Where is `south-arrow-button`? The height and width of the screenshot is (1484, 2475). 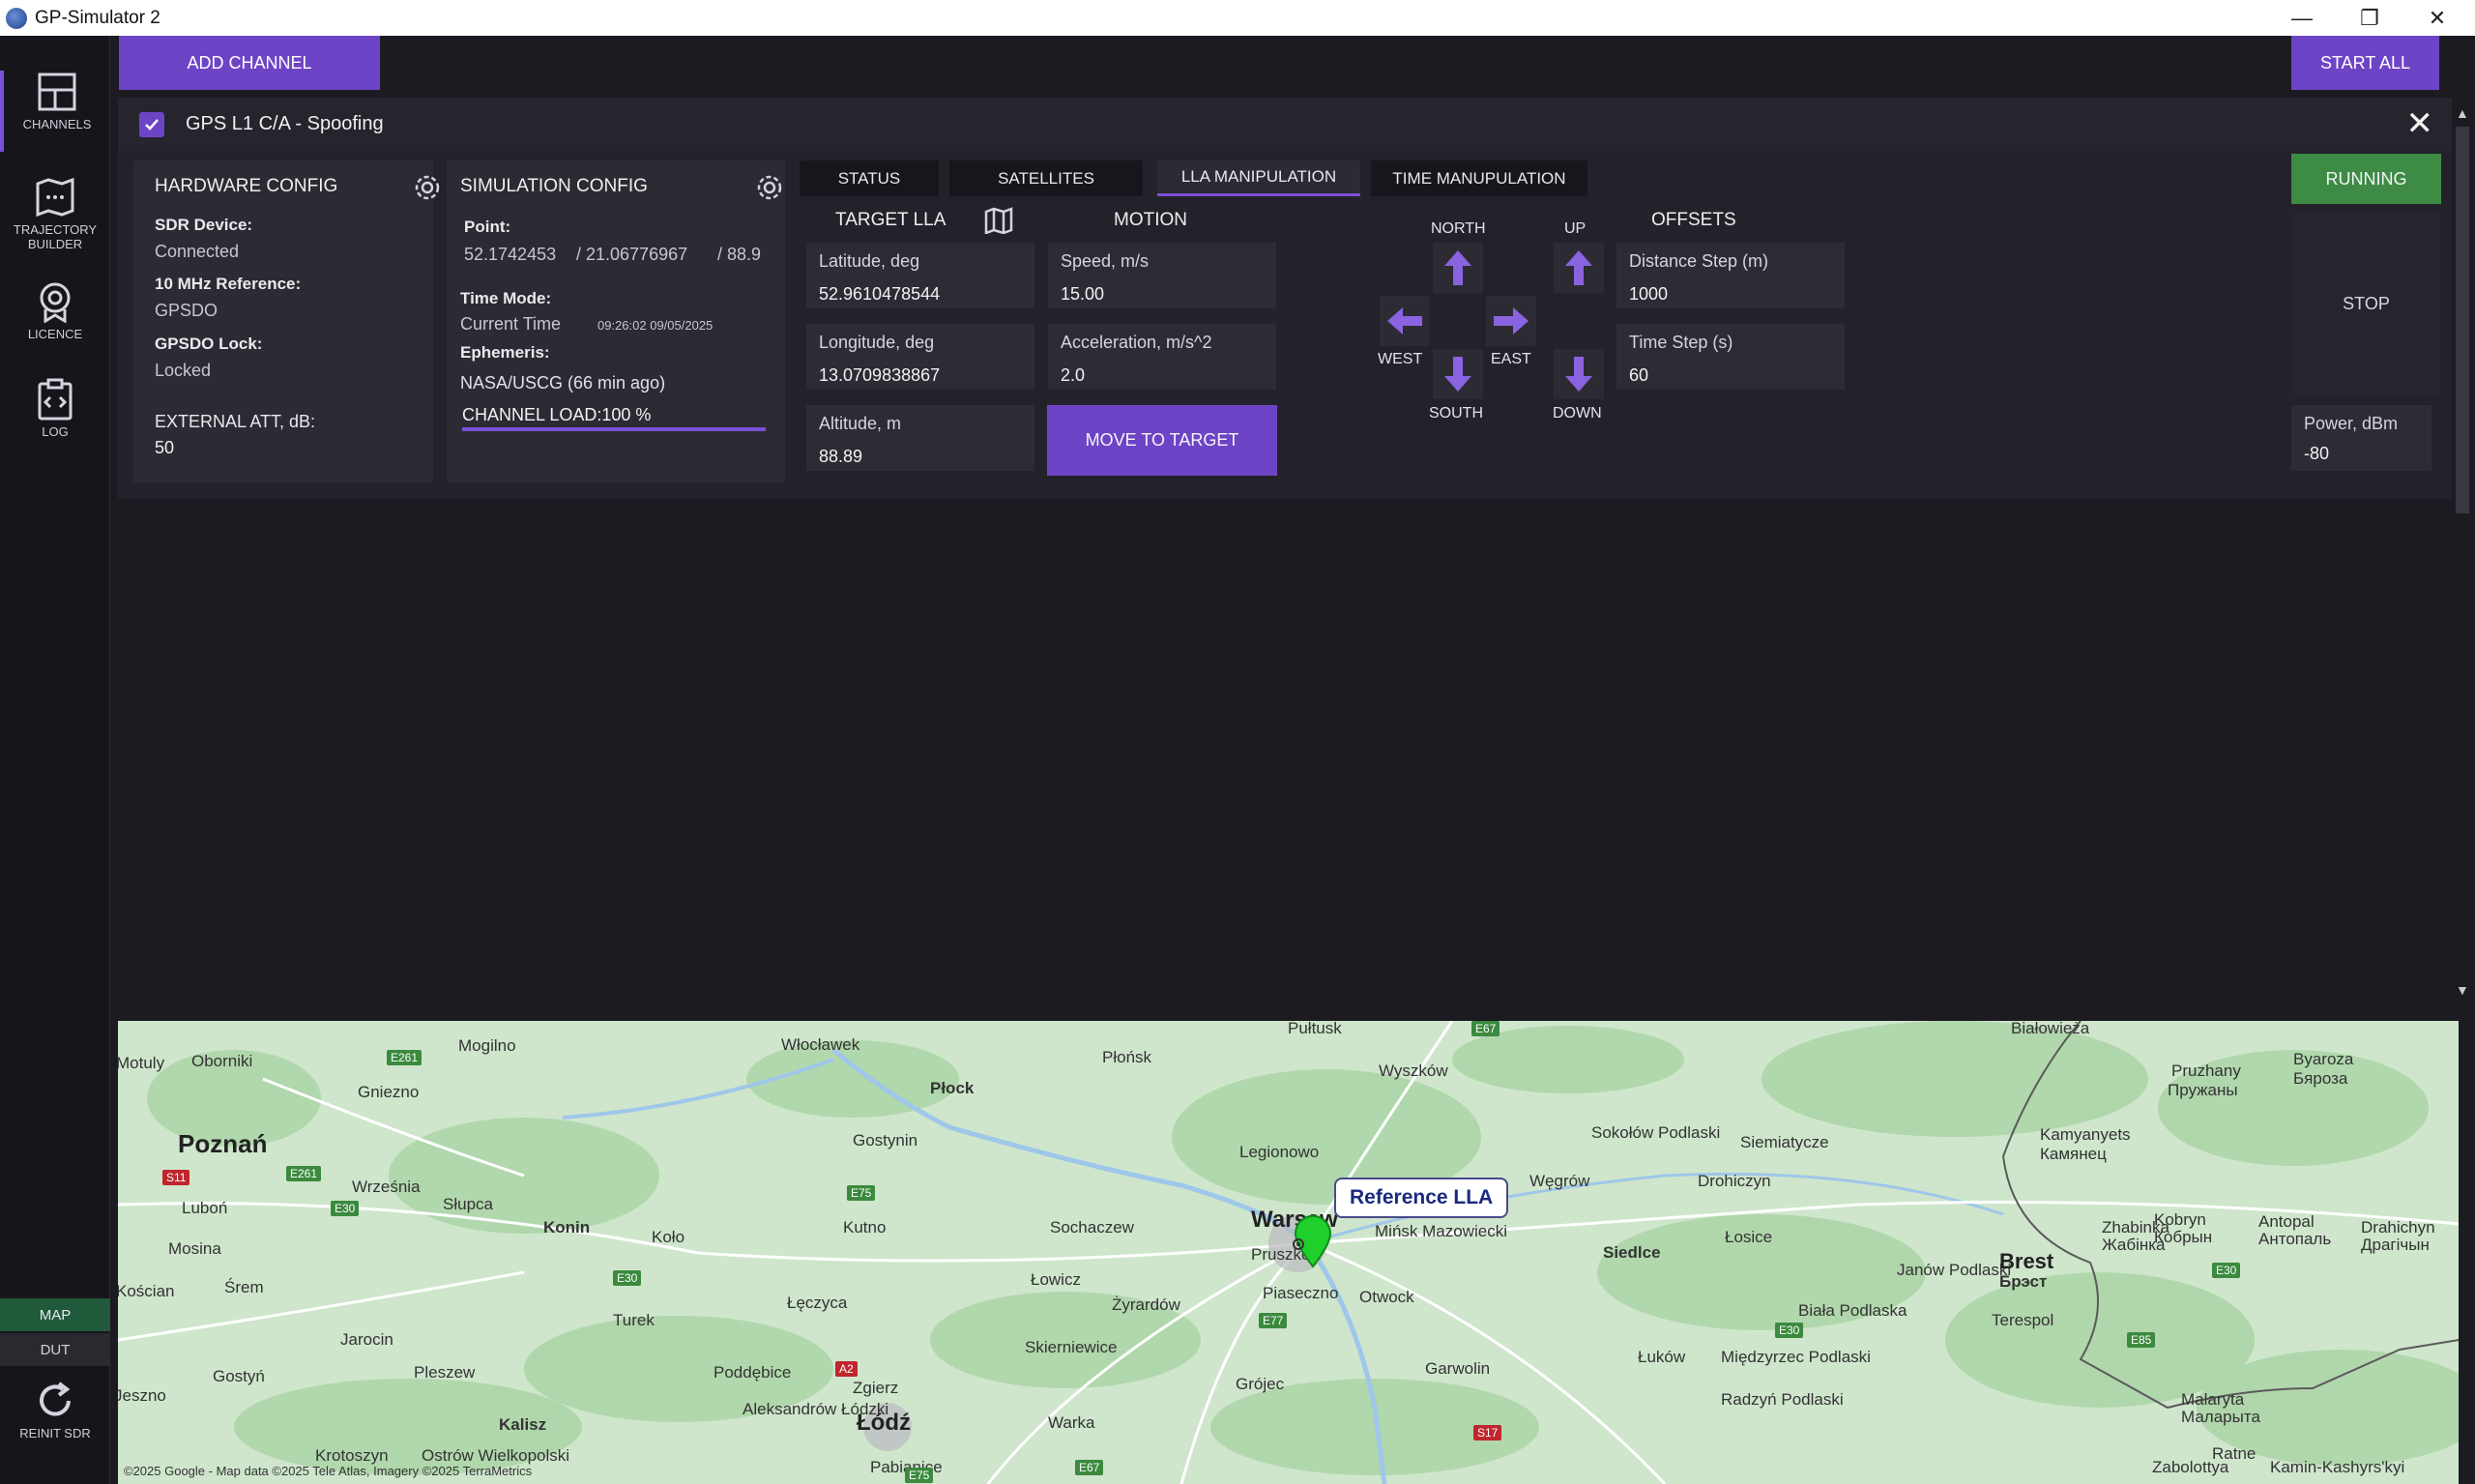
south-arrow-button is located at coordinates (1458, 374).